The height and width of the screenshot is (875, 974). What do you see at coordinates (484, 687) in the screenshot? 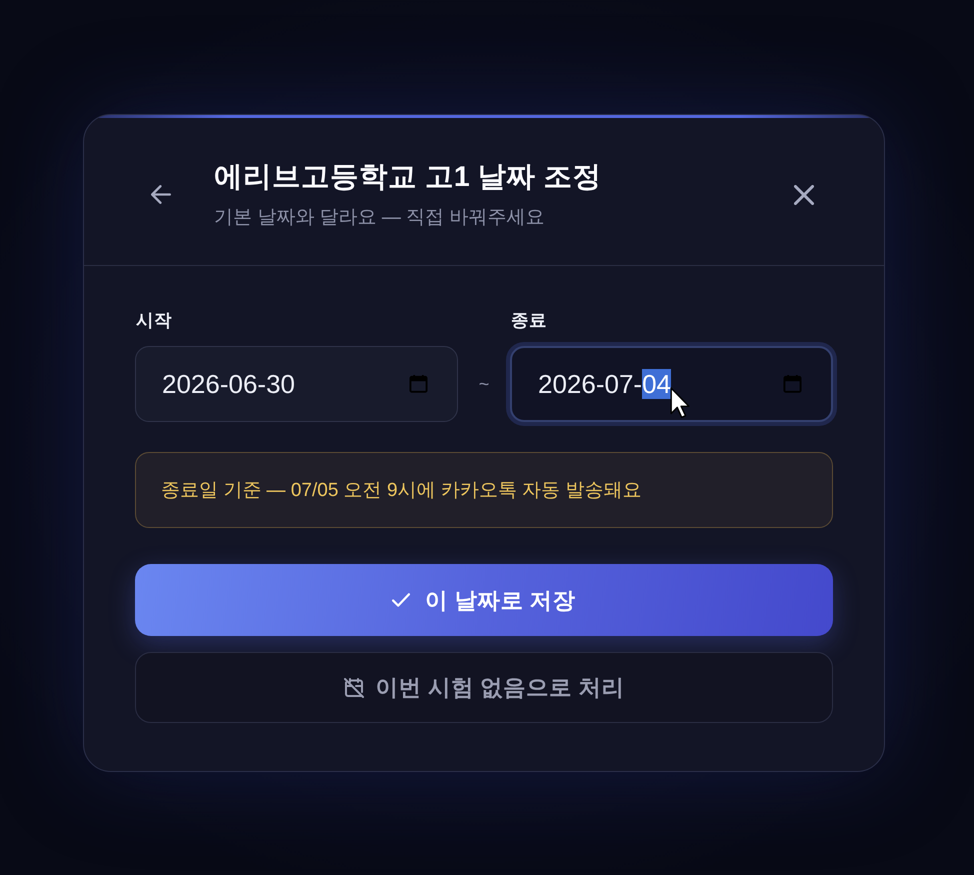
I see `no-exam-button: 이번 시험 없음으로 처리` at bounding box center [484, 687].